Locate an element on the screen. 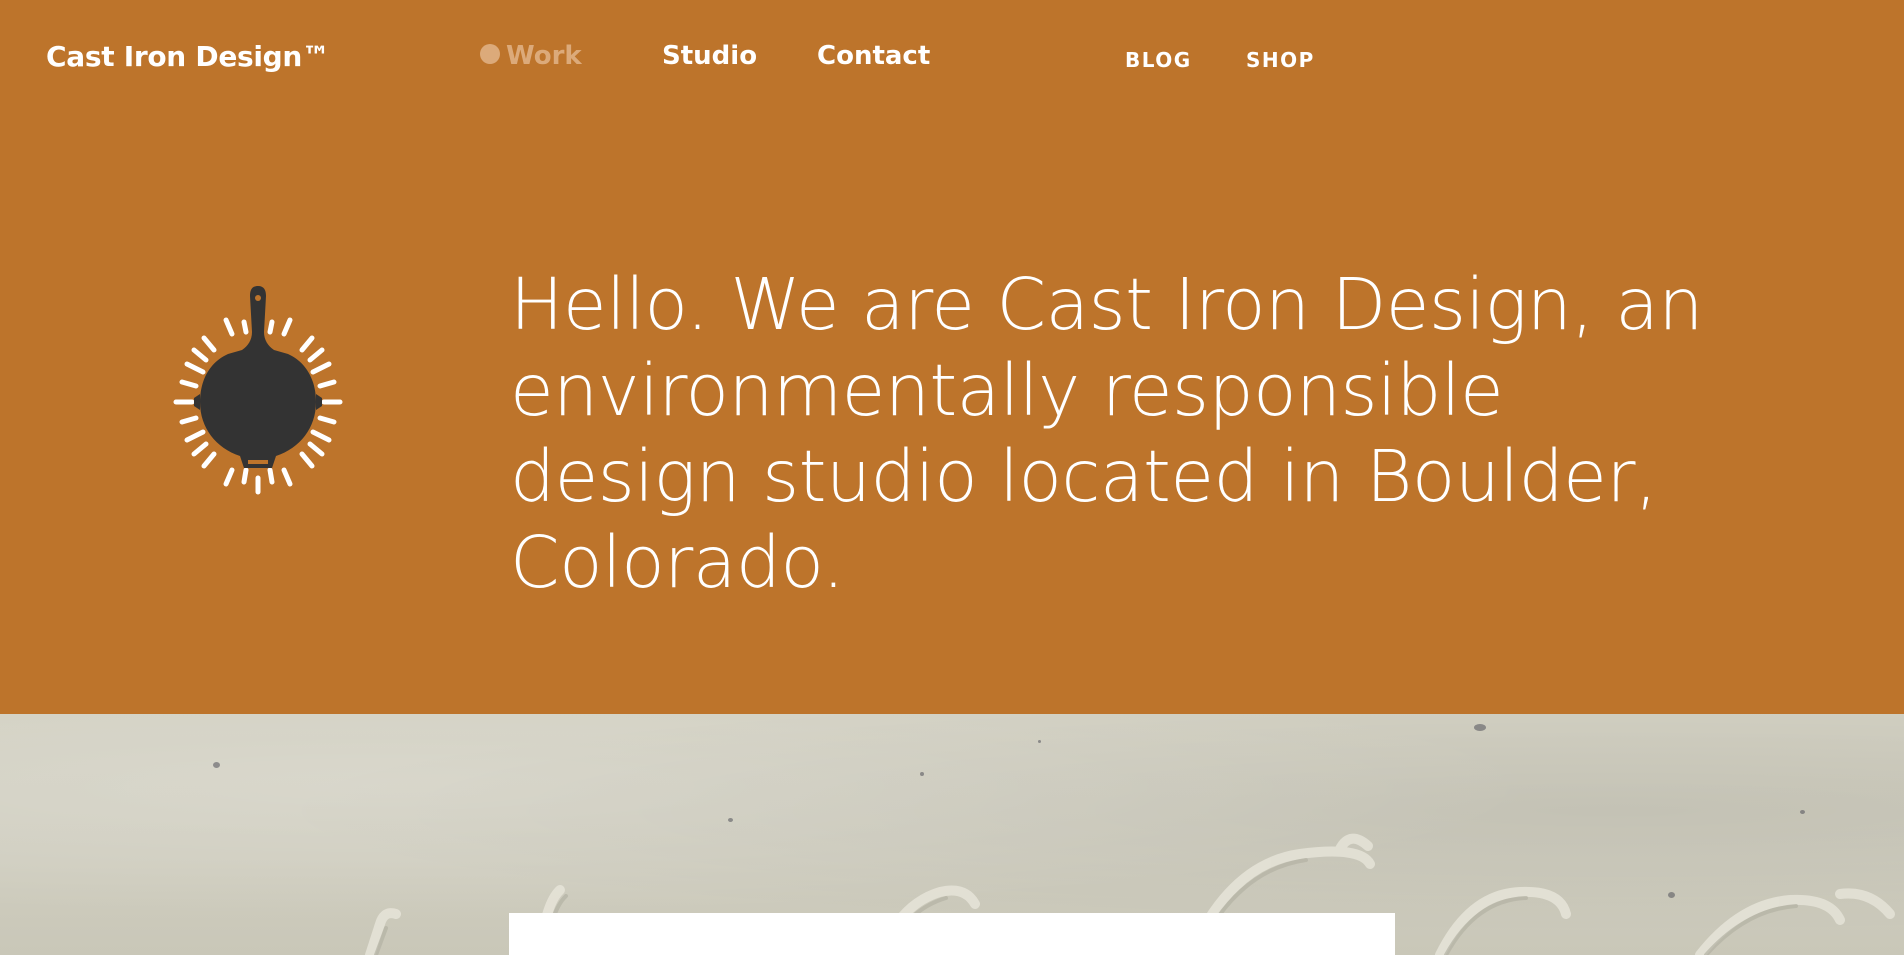  nav-item-work-label: Work is located at coordinates (544, 56).